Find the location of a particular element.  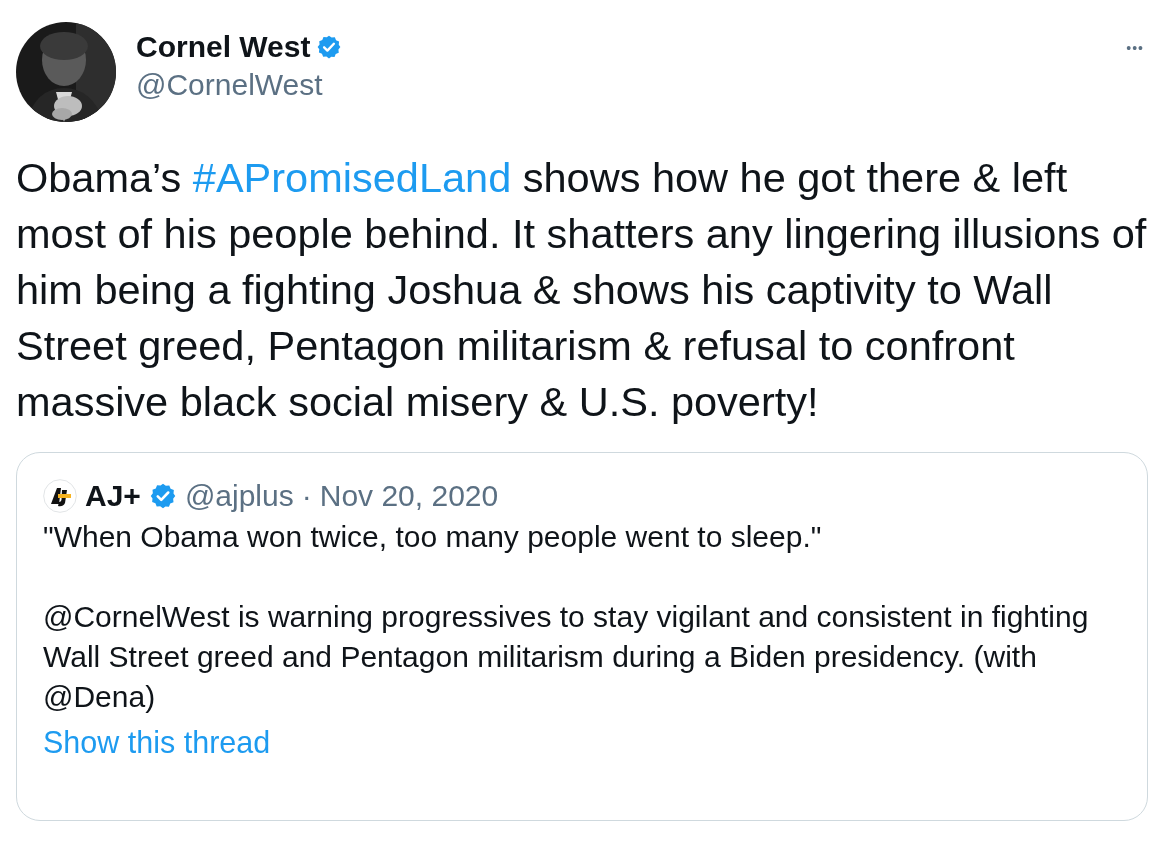

author-handle: @CornelWest is located at coordinates (229, 85).